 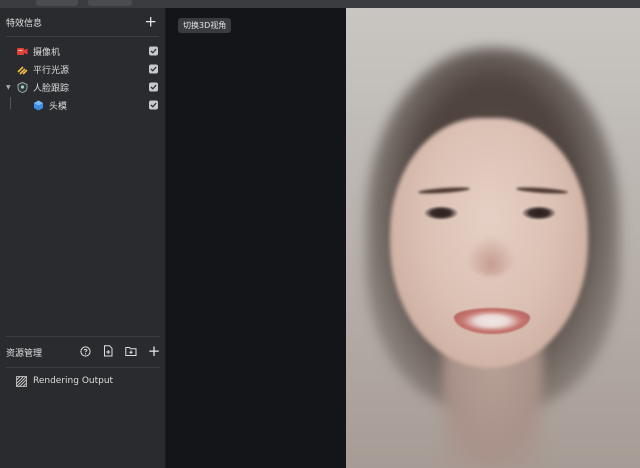 What do you see at coordinates (47, 52) in the screenshot?
I see `tree-item-label: 摄像机` at bounding box center [47, 52].